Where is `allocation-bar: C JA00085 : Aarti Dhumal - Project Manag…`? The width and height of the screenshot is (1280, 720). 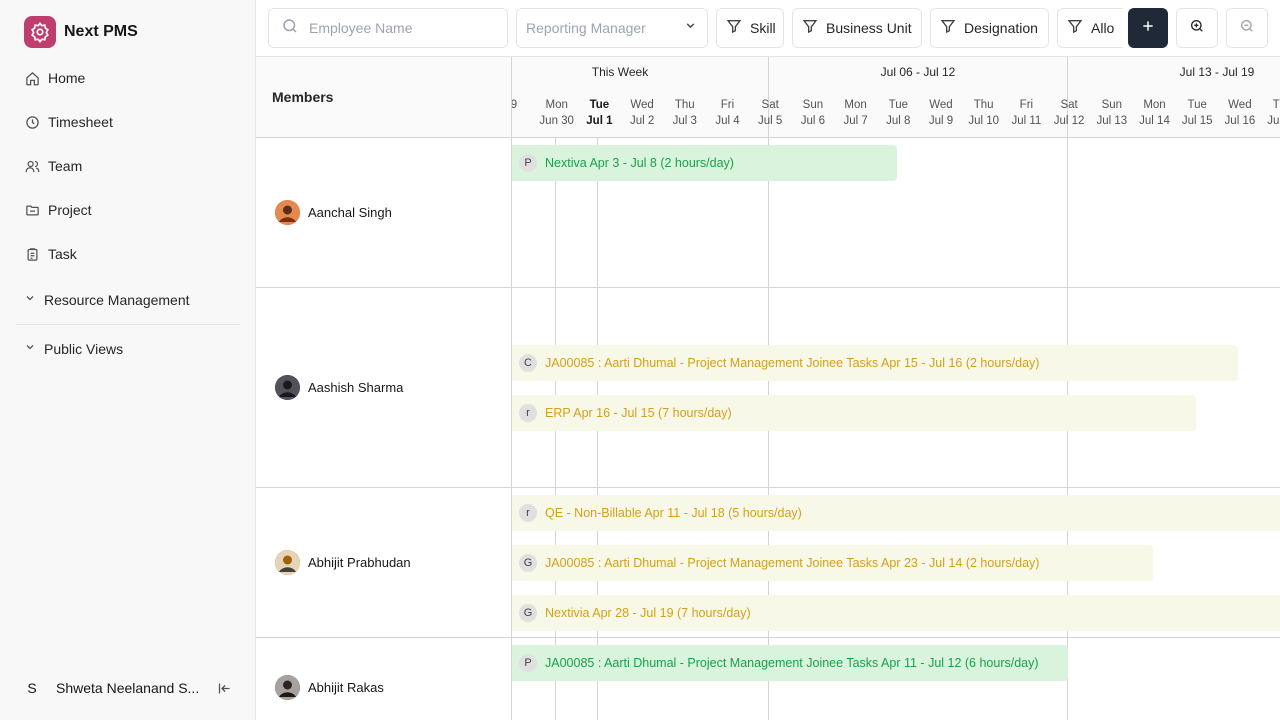 allocation-bar: C JA00085 : Aarti Dhumal - Project Manag… is located at coordinates (875, 363).